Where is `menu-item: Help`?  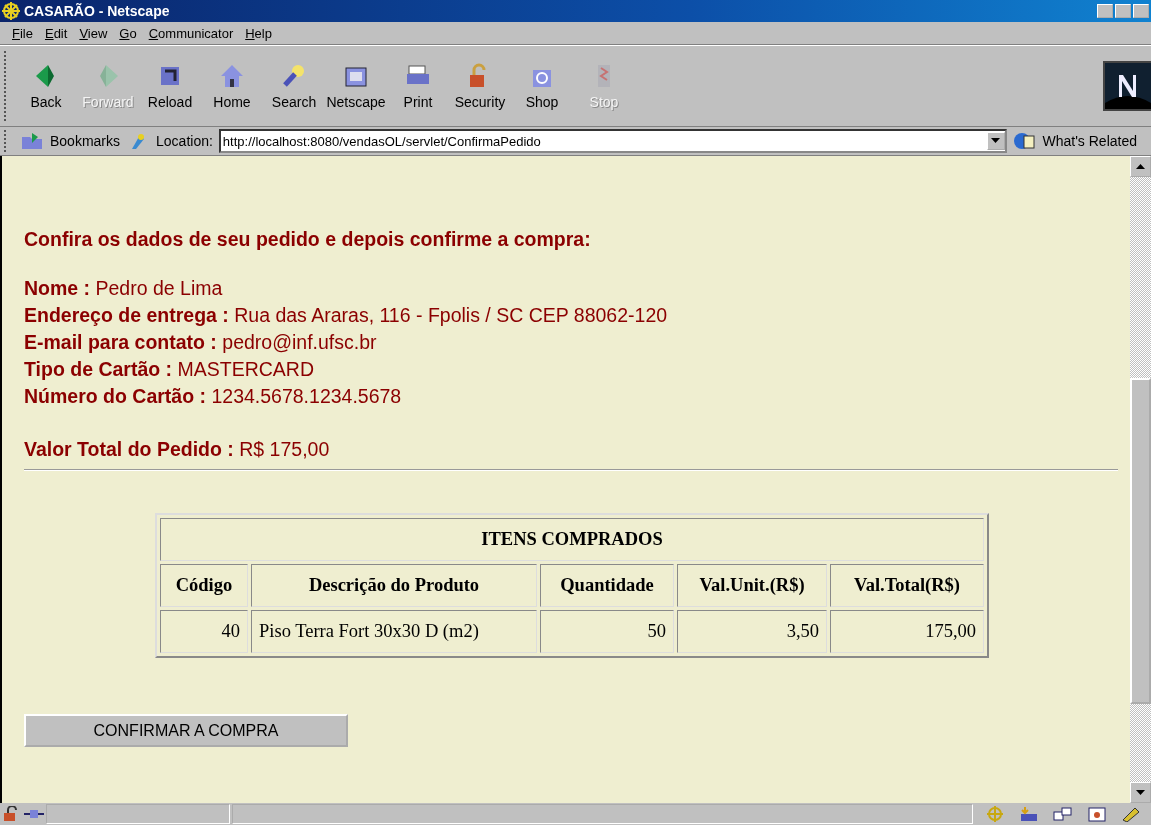
menu-item: Help is located at coordinates (258, 33).